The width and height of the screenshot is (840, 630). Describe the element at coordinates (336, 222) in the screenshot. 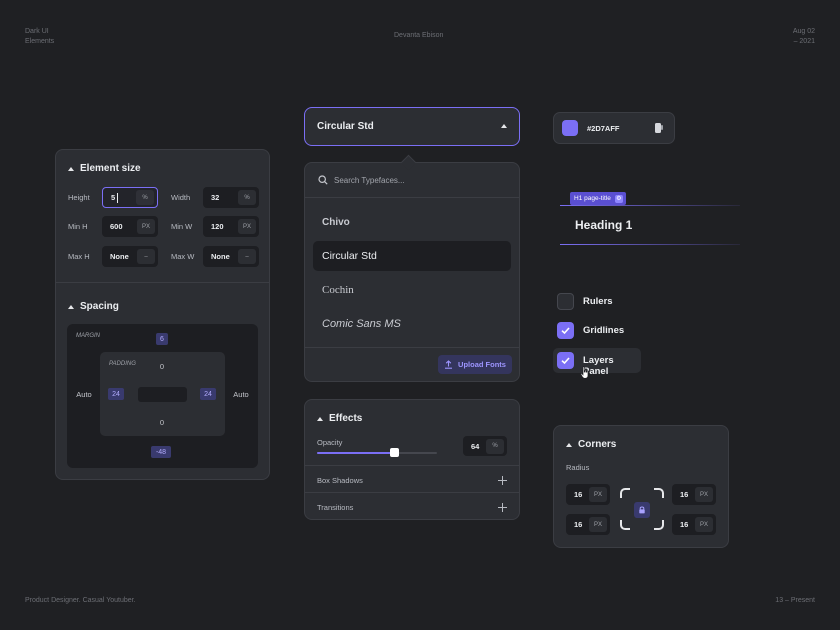

I see `font-option-label: Chivo` at that location.